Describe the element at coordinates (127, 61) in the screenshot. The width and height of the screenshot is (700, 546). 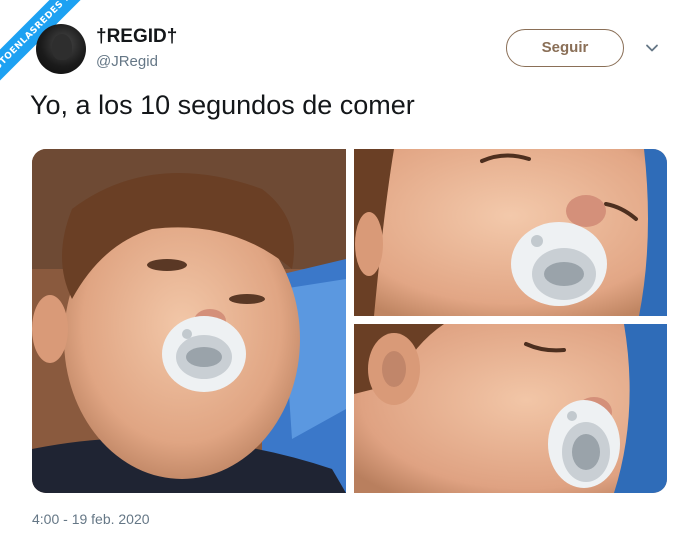
I see `author-handle: @JRegid` at that location.